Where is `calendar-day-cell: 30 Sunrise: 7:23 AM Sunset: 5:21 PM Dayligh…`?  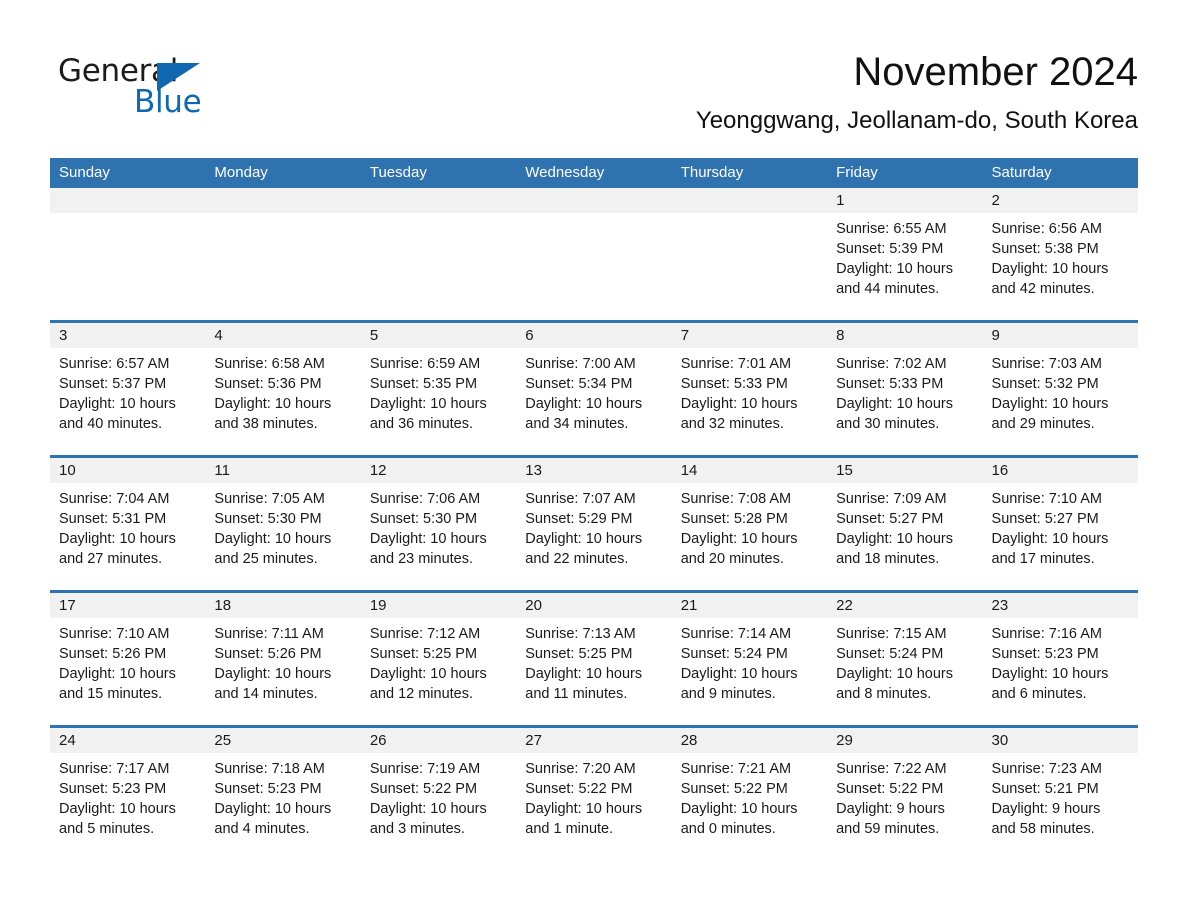
calendar-day-cell: 30 Sunrise: 7:23 AM Sunset: 5:21 PM Dayligh… is located at coordinates (1060, 794).